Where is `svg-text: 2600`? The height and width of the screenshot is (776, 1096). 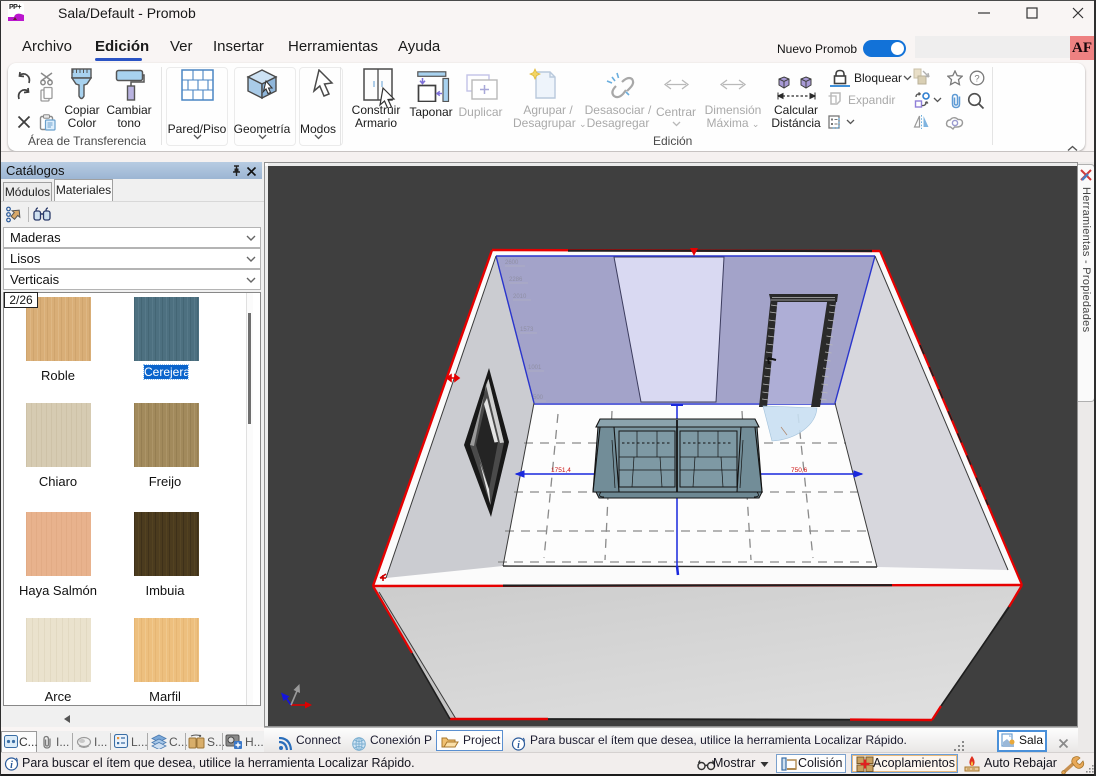
svg-text: 2600 is located at coordinates (512, 263).